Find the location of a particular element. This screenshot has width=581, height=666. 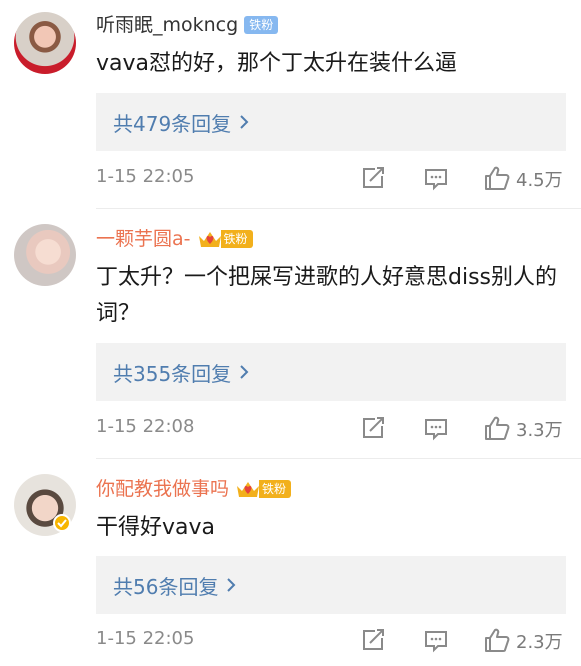

reply-count-label: 共479条回复 is located at coordinates (172, 123).